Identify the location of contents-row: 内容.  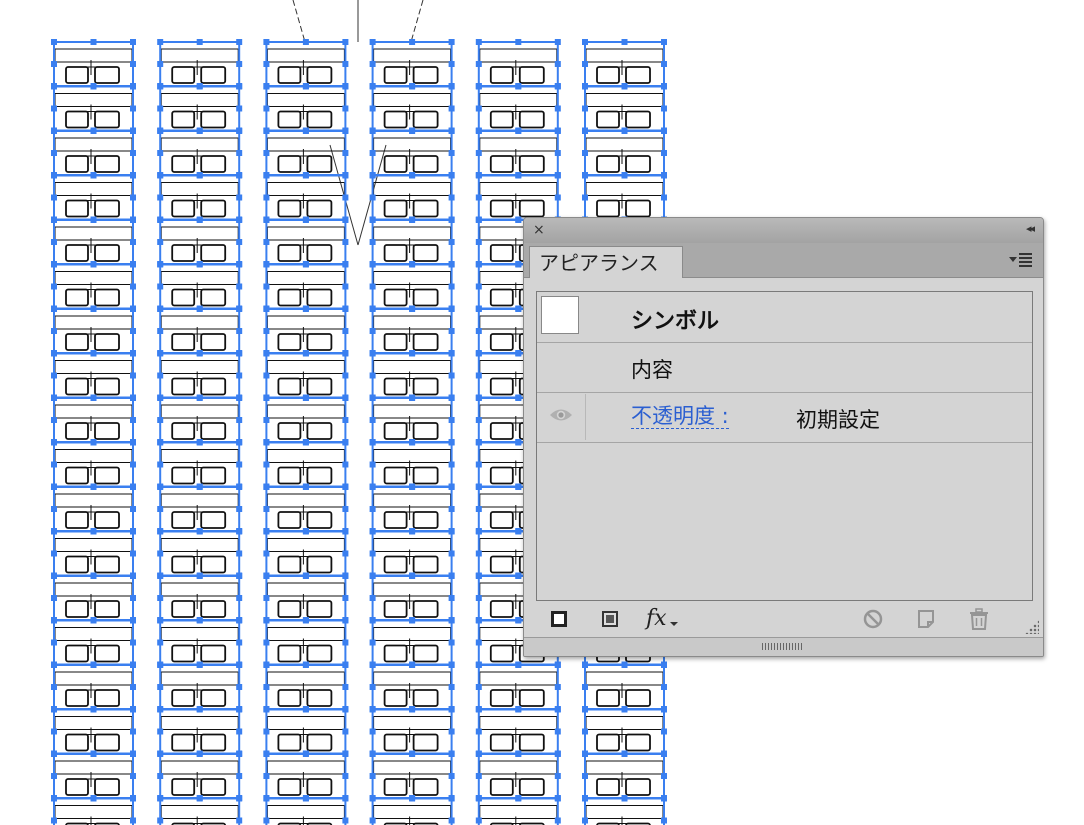
(784, 367).